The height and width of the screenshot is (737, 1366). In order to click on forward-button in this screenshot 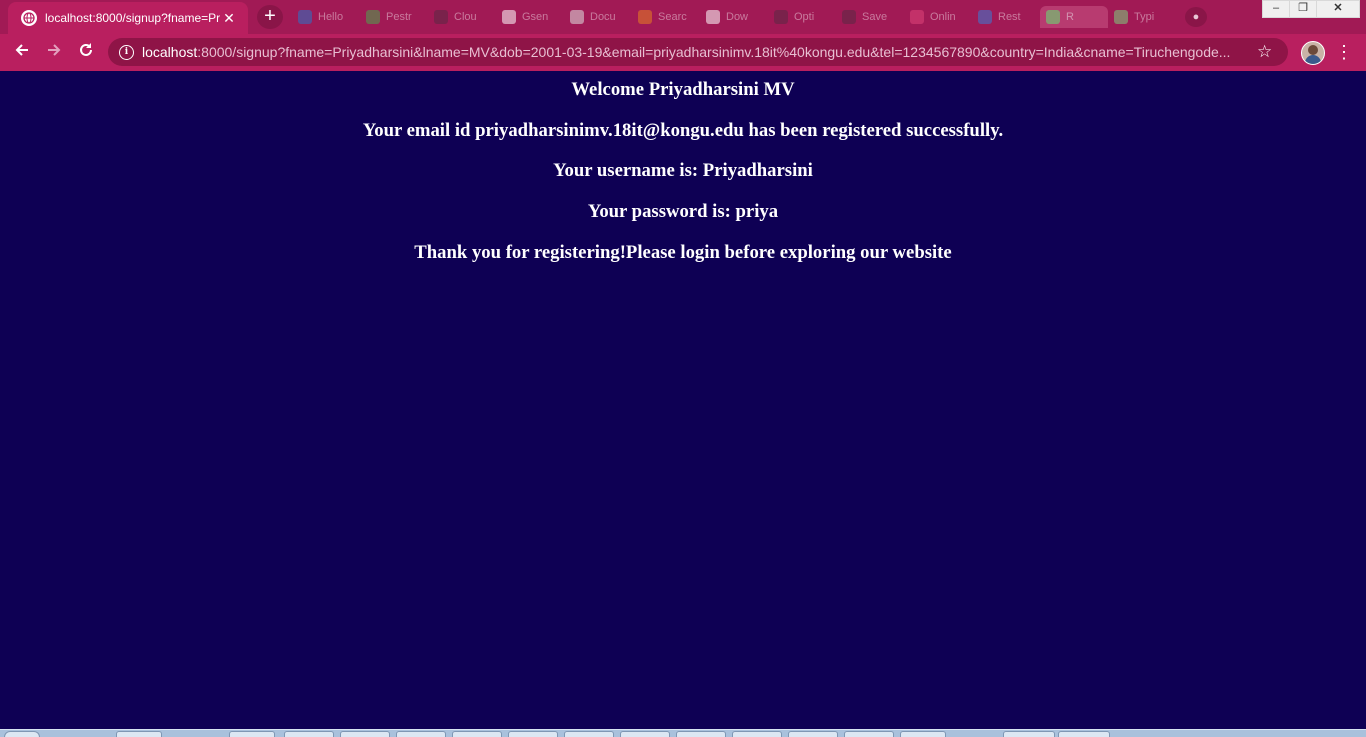, I will do `click(54, 52)`.